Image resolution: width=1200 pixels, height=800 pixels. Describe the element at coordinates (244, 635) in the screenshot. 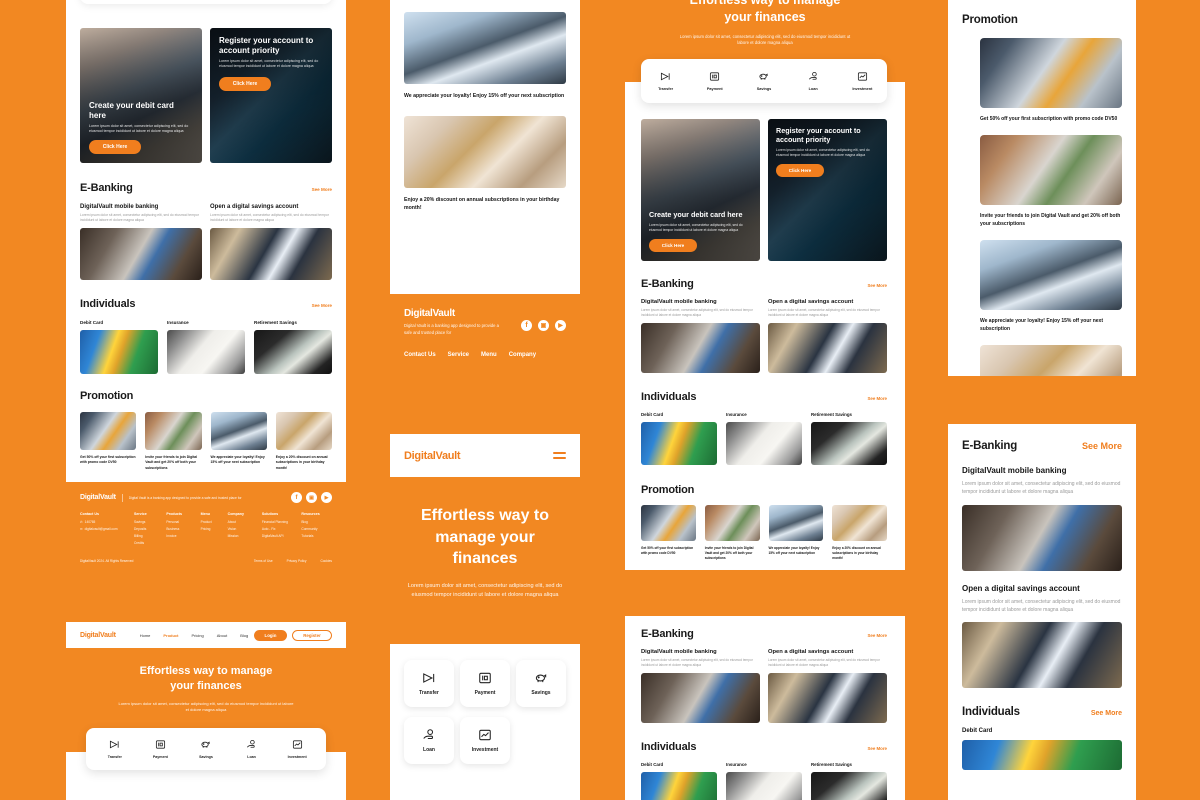

I see `nav-item-blog: Blog` at that location.